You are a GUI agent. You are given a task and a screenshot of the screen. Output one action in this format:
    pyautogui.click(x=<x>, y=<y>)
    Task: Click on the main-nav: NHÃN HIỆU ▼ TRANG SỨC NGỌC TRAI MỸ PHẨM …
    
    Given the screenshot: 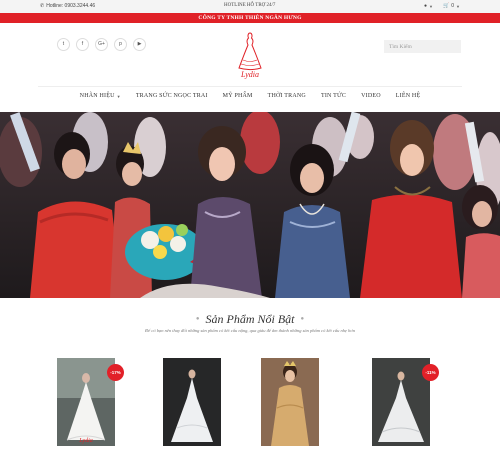 What is the action you would take?
    pyautogui.click(x=250, y=96)
    